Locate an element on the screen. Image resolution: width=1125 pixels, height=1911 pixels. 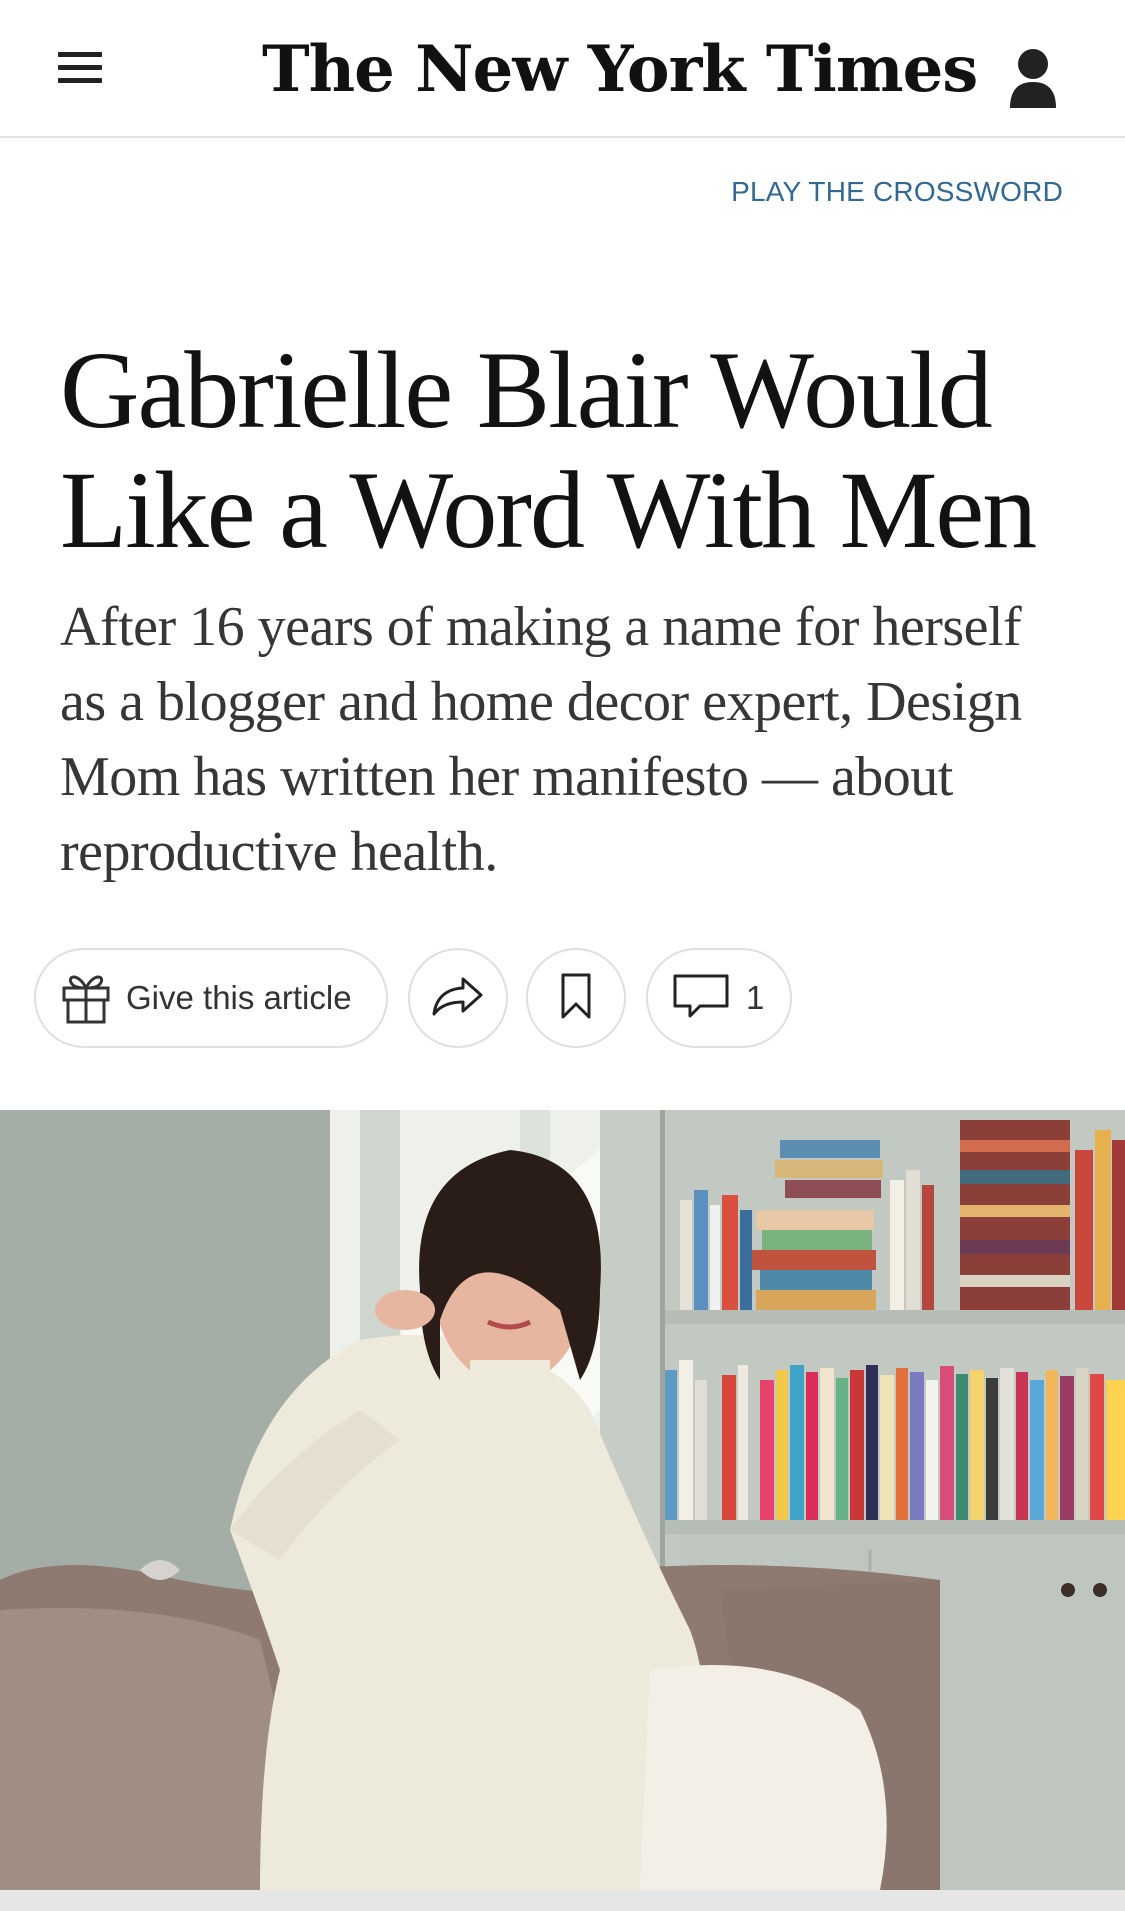
hamburger-menu-icon is located at coordinates (81, 69).